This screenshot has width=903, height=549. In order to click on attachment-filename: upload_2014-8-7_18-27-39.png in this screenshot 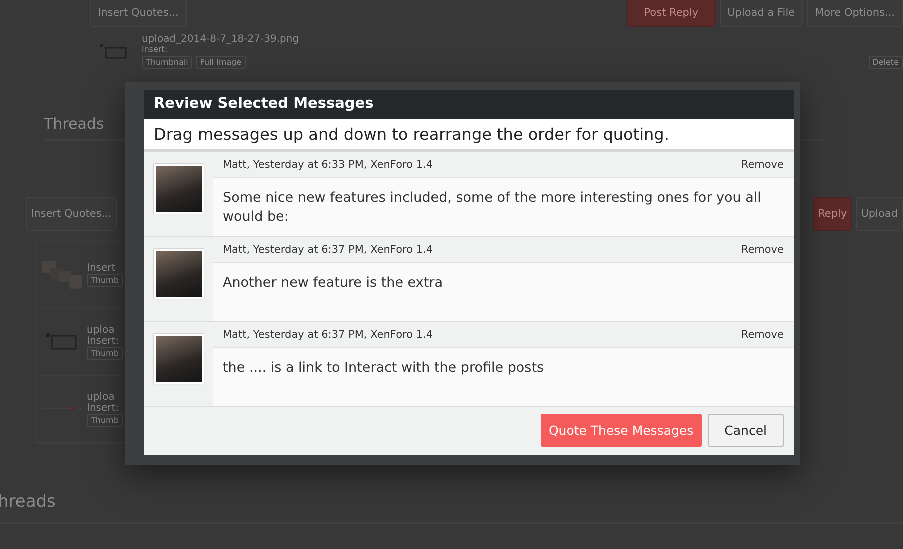, I will do `click(221, 39)`.